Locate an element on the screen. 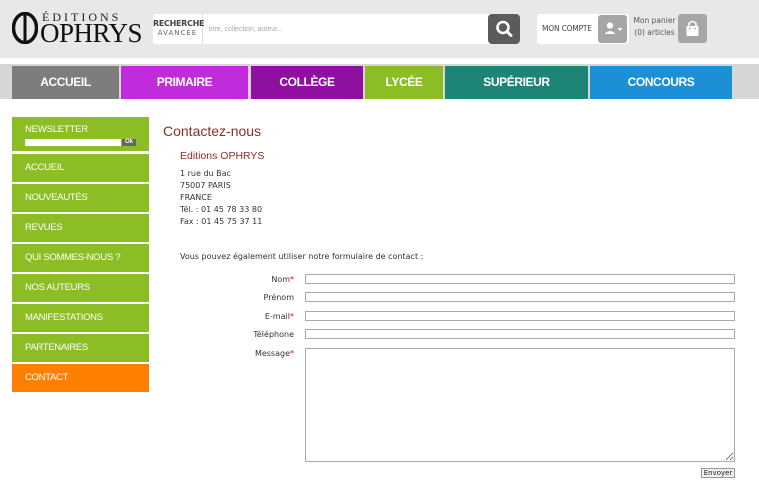 The width and height of the screenshot is (759, 500). advanced-search-line2: AVANCÉE is located at coordinates (177, 33).